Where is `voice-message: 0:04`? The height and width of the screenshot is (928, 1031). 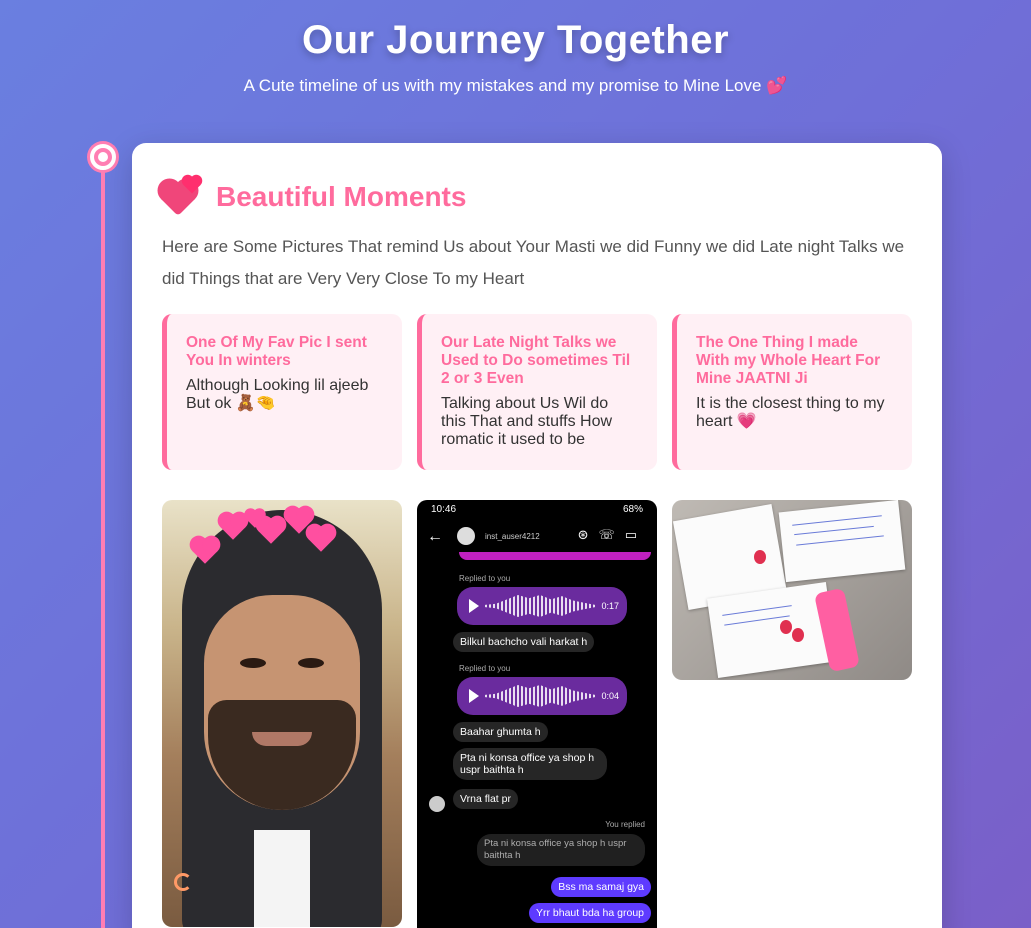
voice-message: 0:04 is located at coordinates (542, 696).